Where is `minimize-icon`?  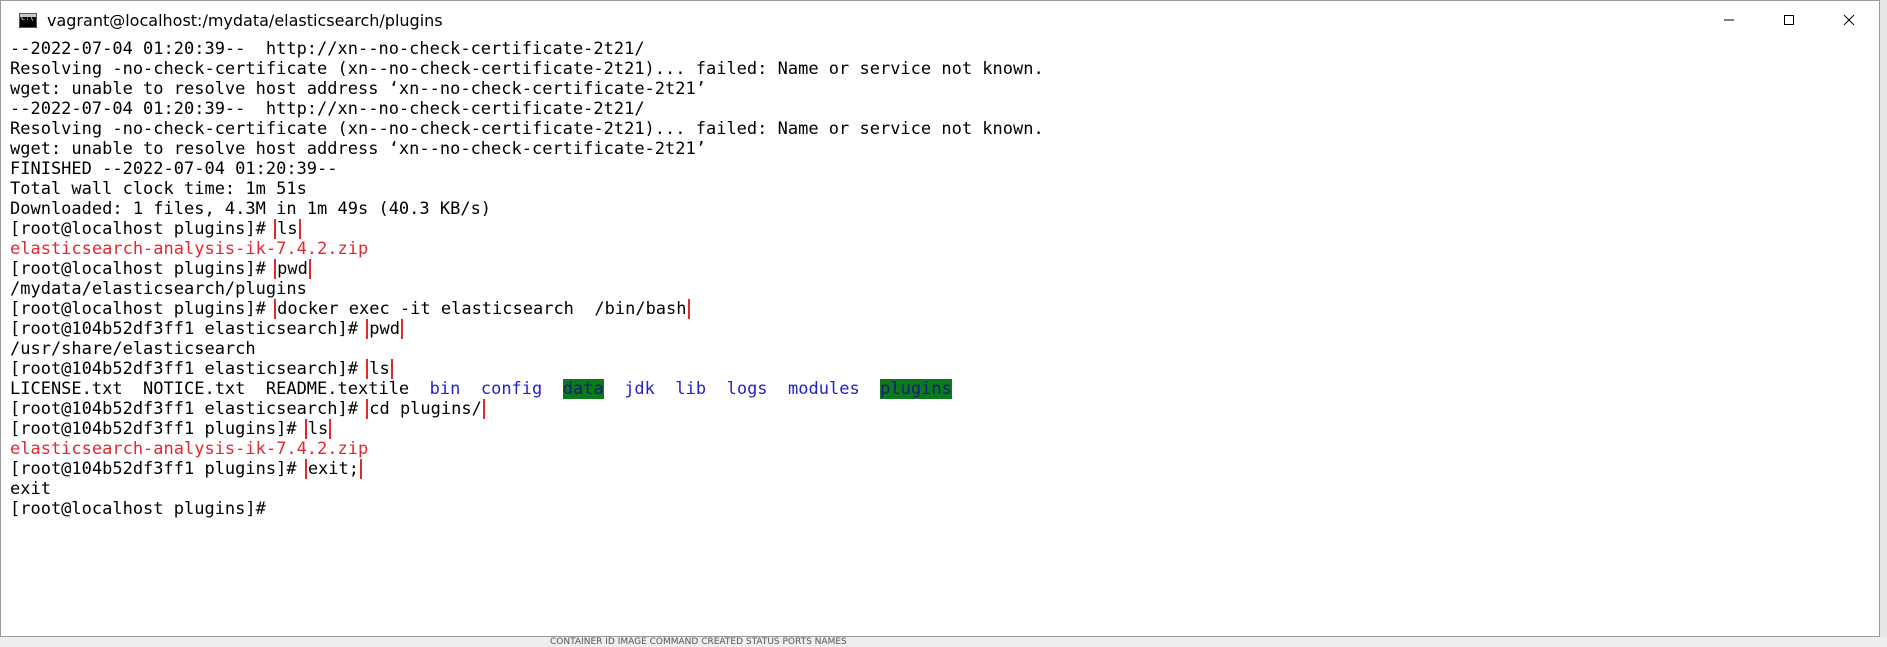
minimize-icon is located at coordinates (1729, 20).